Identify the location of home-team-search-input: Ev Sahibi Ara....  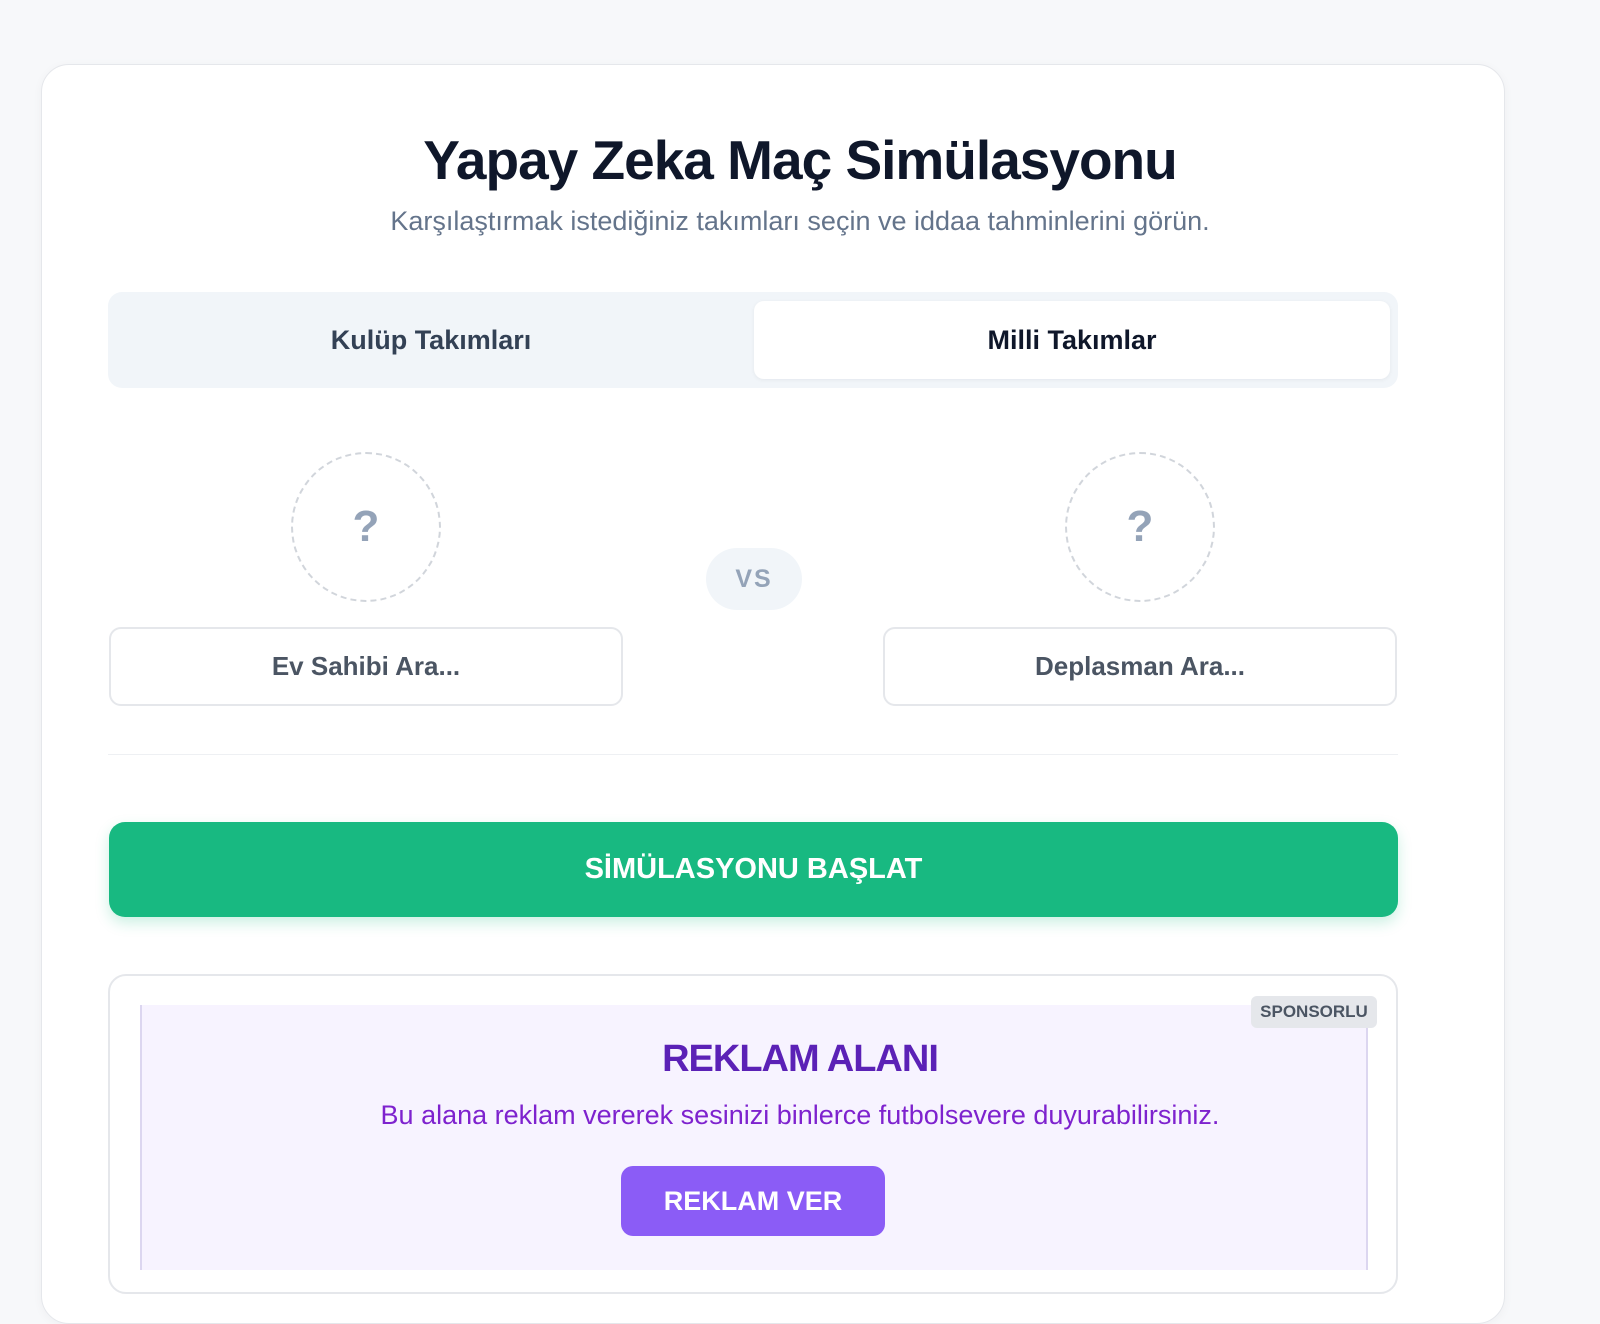
(366, 666).